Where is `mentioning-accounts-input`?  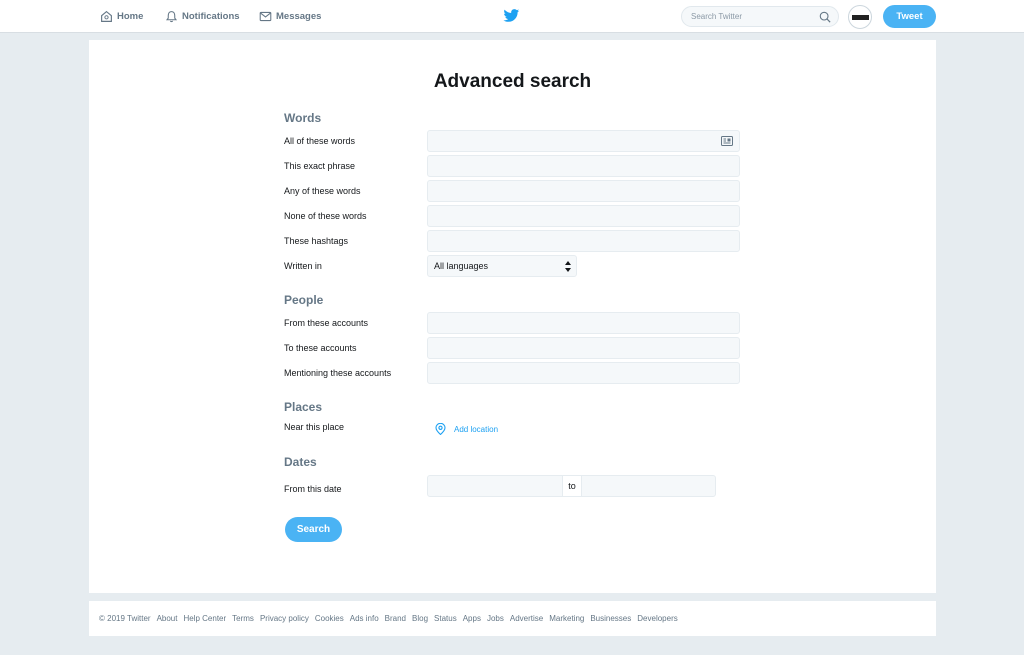 mentioning-accounts-input is located at coordinates (583, 373).